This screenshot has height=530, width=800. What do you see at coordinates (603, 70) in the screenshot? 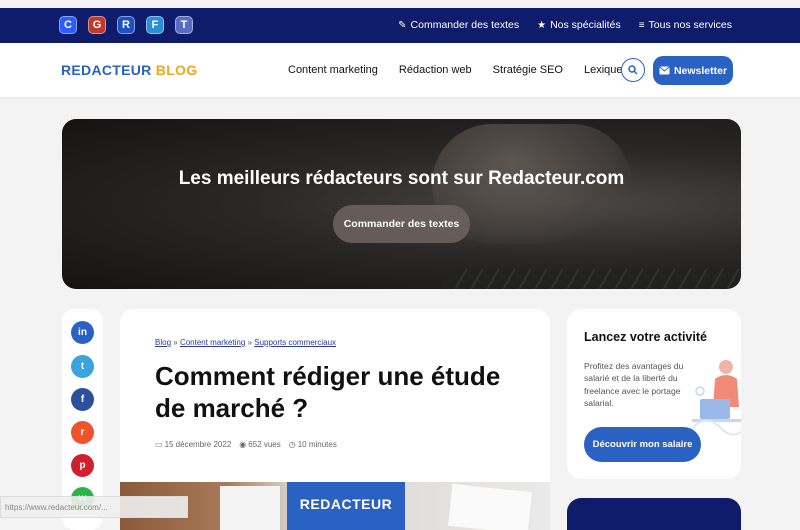
I see `nav-item-lexique: Lexique` at bounding box center [603, 70].